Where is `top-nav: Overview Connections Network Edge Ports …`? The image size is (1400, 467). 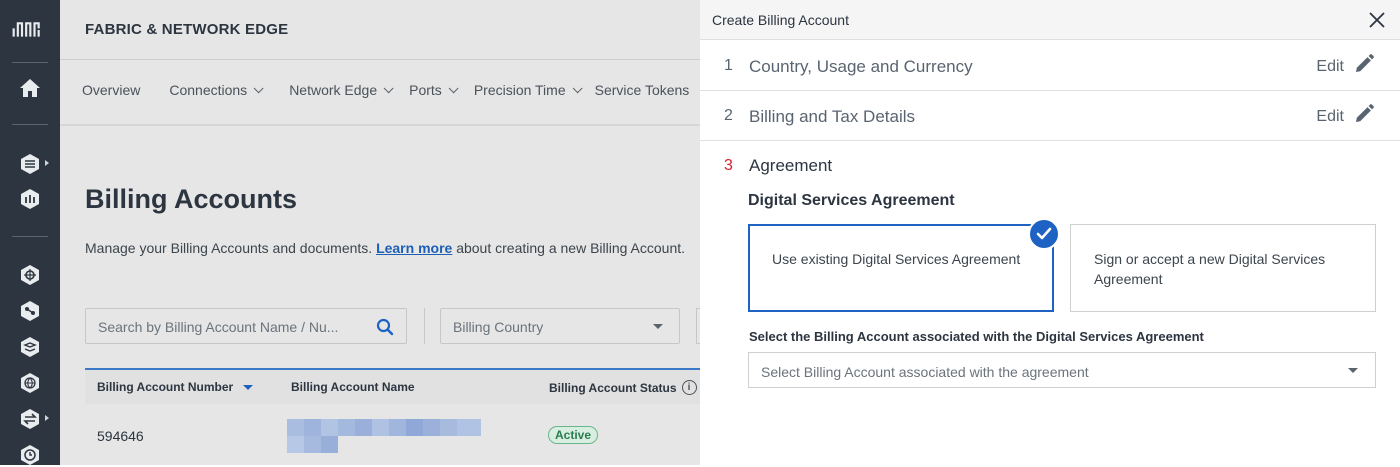 top-nav: Overview Connections Network Edge Ports … is located at coordinates (391, 90).